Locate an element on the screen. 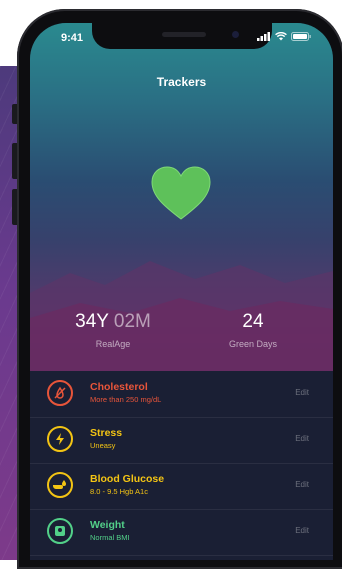 The width and height of the screenshot is (342, 569). tracker-name: Blood Glucose is located at coordinates (127, 479).